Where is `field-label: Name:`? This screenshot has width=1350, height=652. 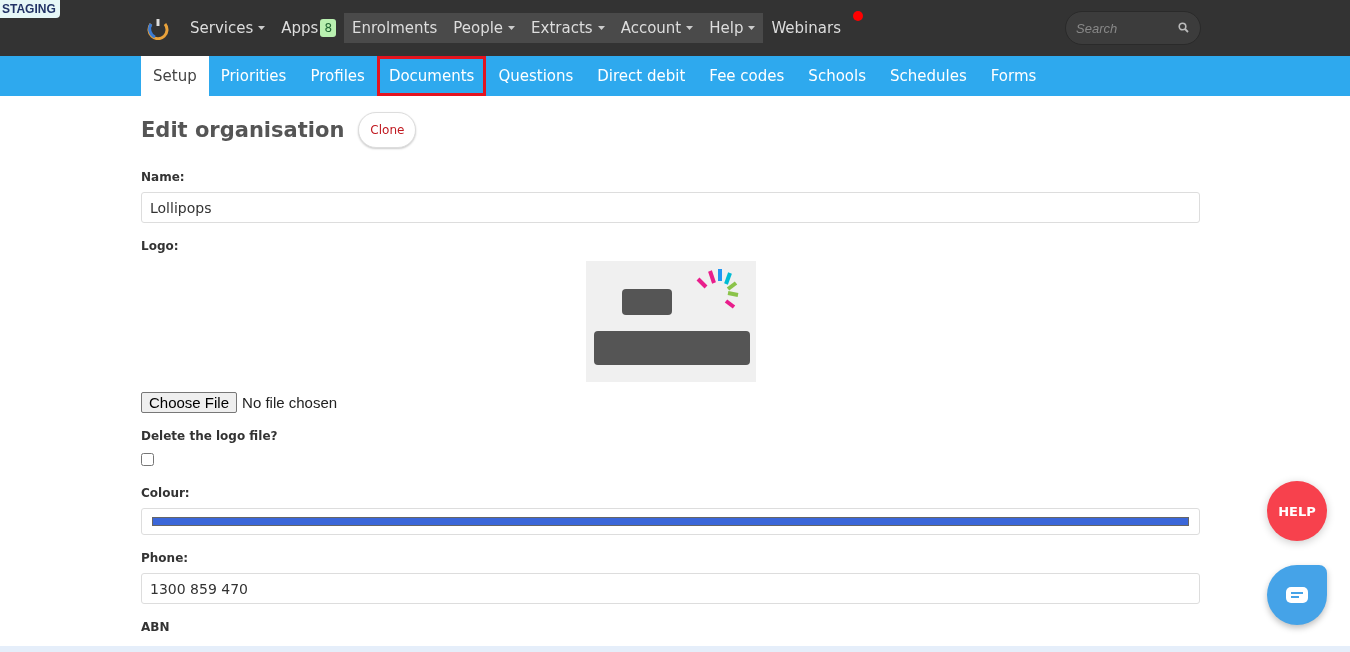 field-label: Name: is located at coordinates (163, 177).